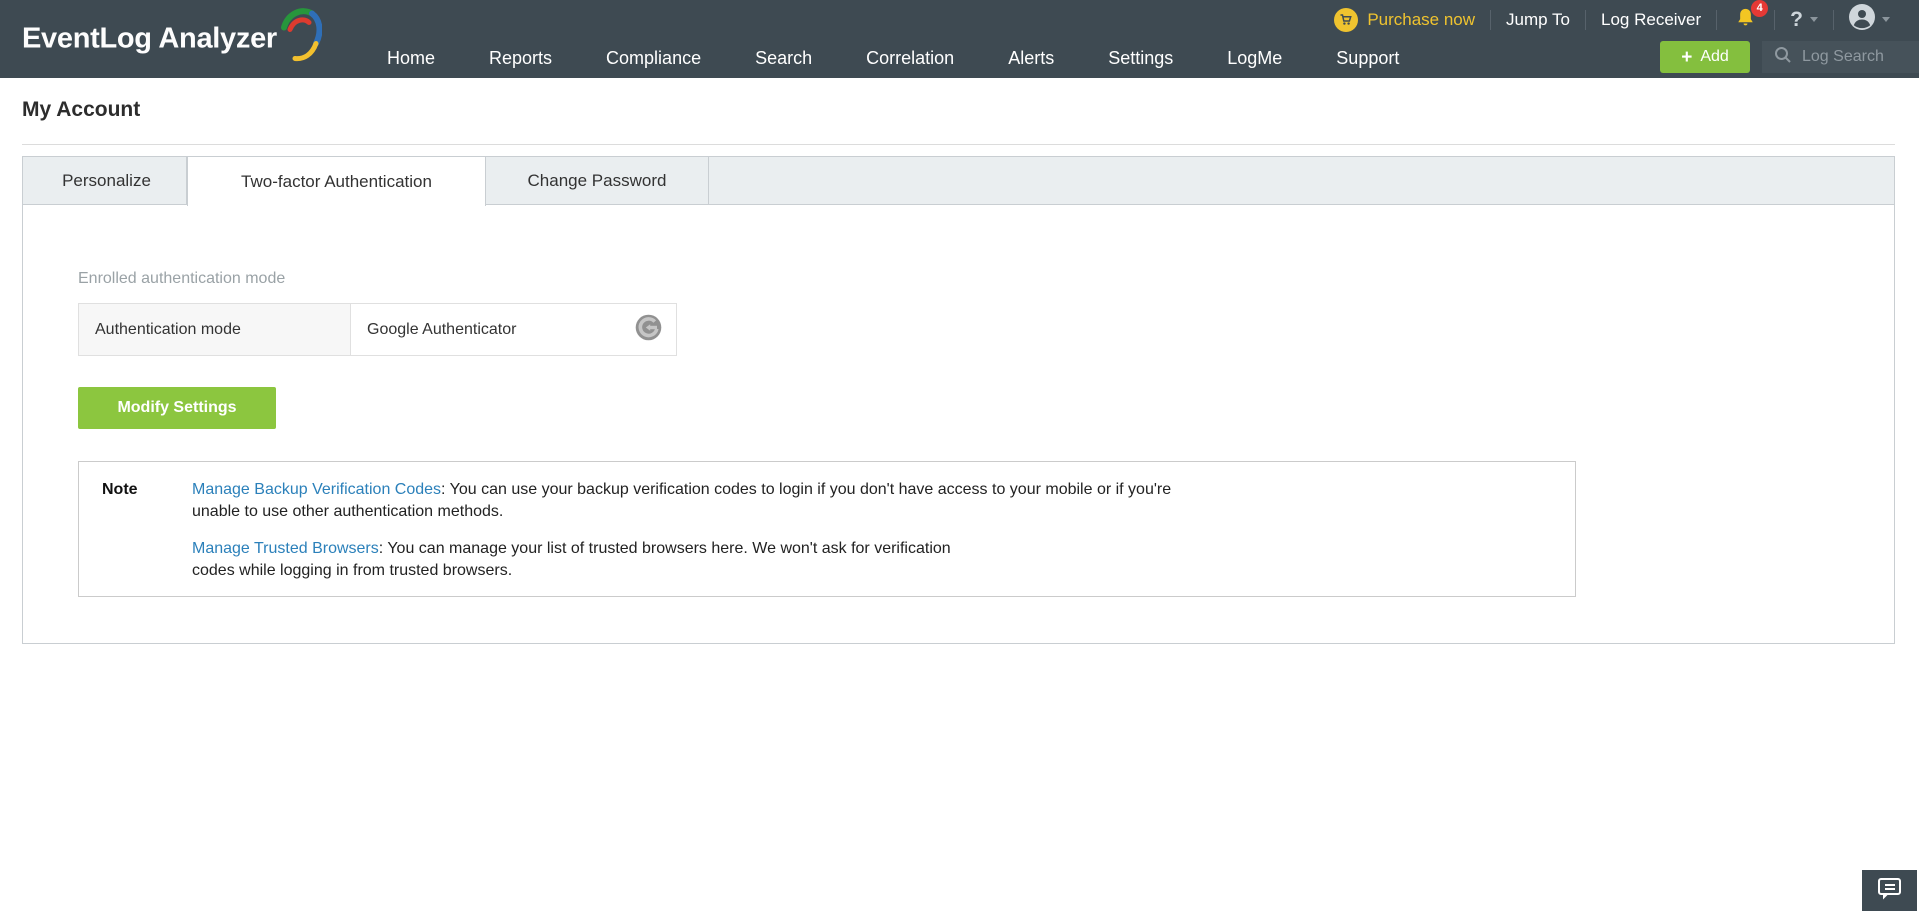 This screenshot has width=1919, height=911. What do you see at coordinates (1367, 58) in the screenshot?
I see `nav-item-support: Support` at bounding box center [1367, 58].